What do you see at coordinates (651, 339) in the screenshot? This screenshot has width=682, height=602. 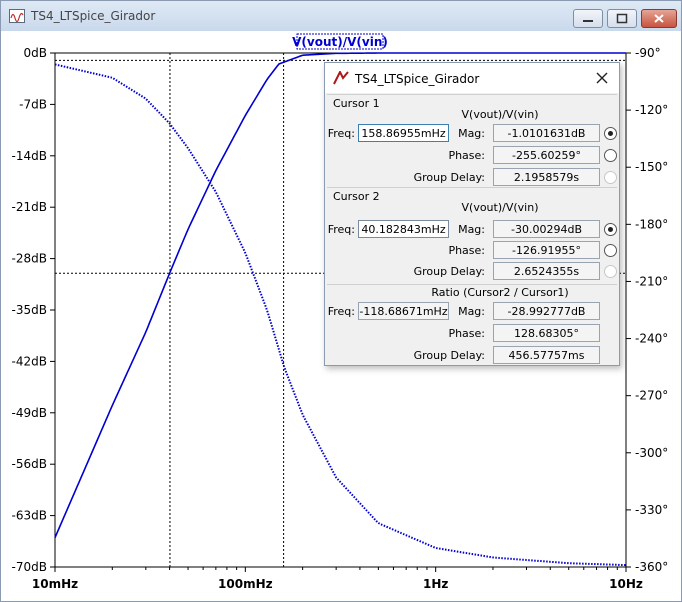 I see `right-tick-label: -240°` at bounding box center [651, 339].